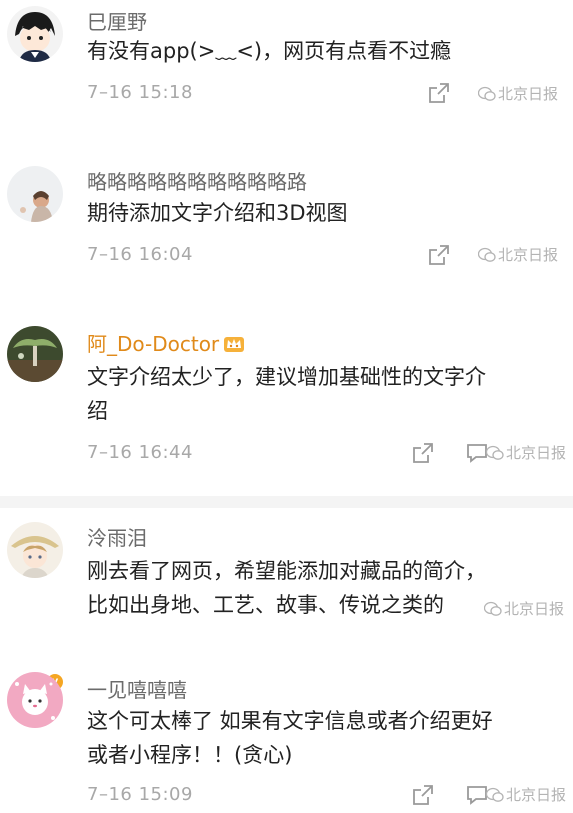 This screenshot has height=813, width=573. What do you see at coordinates (137, 688) in the screenshot?
I see `username: 一见嘻嘻嘻` at bounding box center [137, 688].